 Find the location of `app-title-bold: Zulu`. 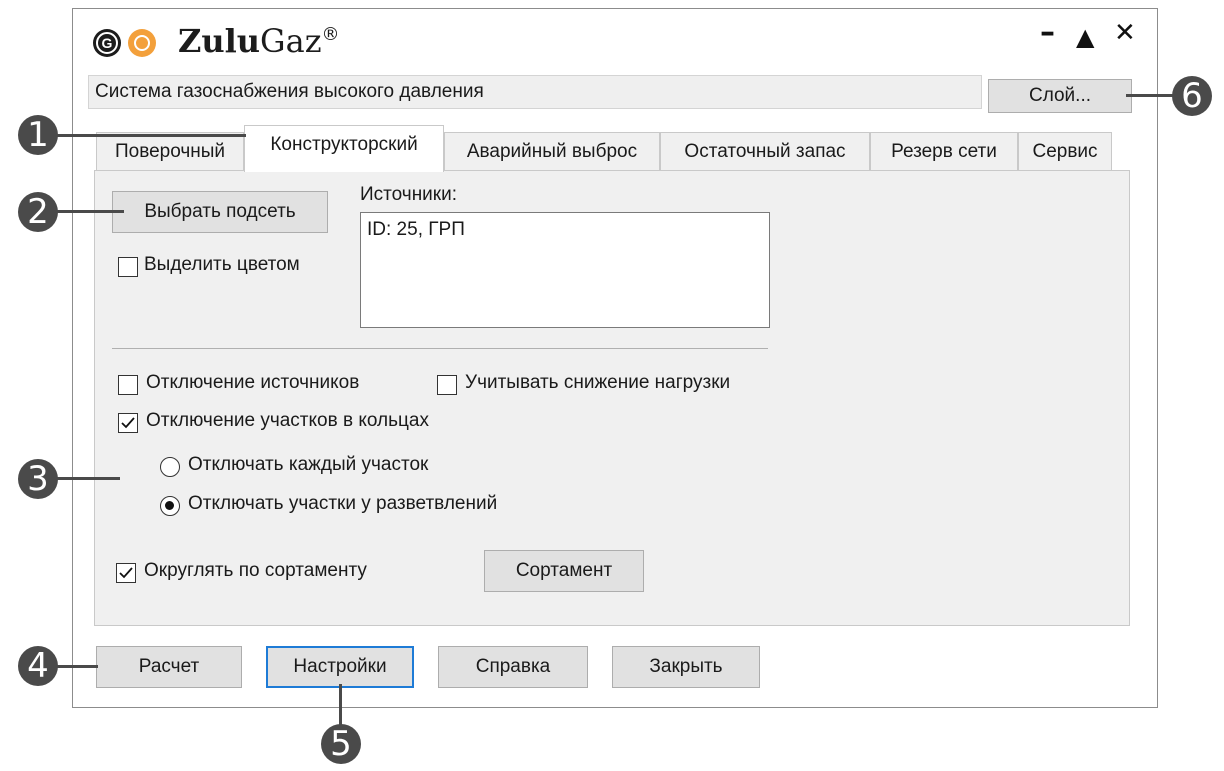

app-title-bold: Zulu is located at coordinates (219, 41).